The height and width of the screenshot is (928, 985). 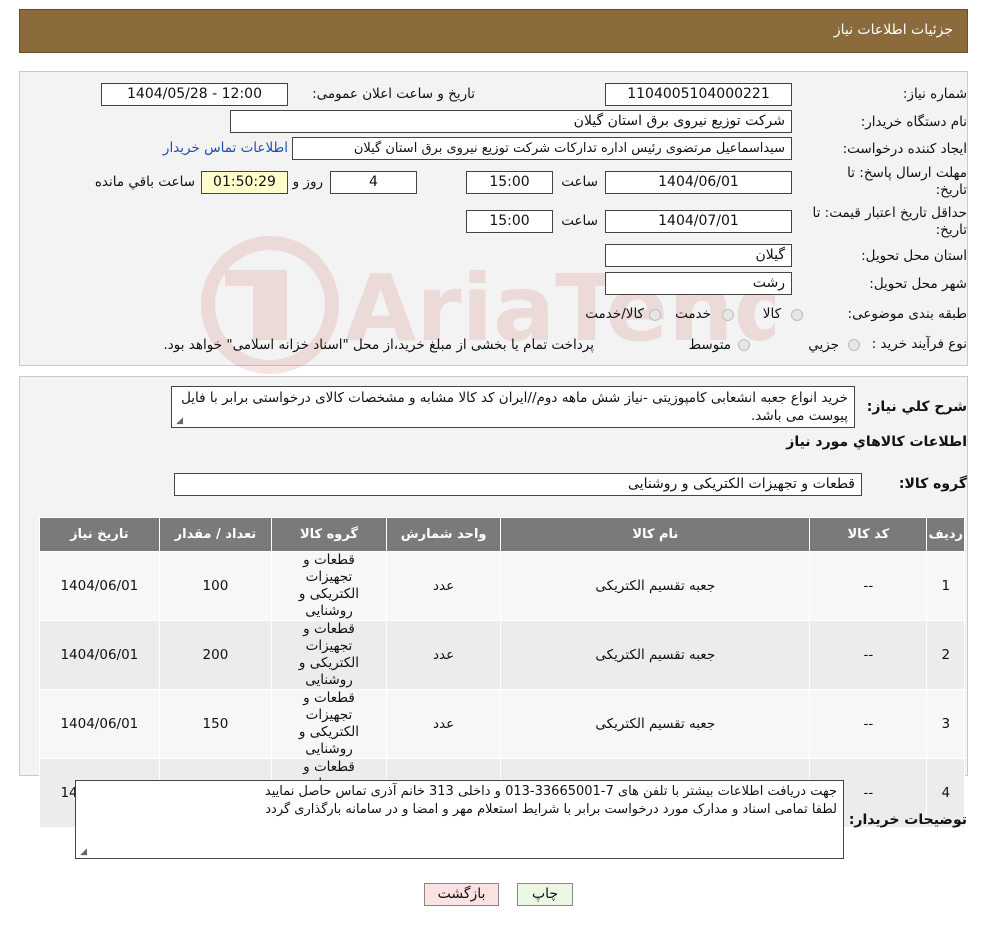 I want to click on city-label: شهر محل تحویل:, so click(x=918, y=284).